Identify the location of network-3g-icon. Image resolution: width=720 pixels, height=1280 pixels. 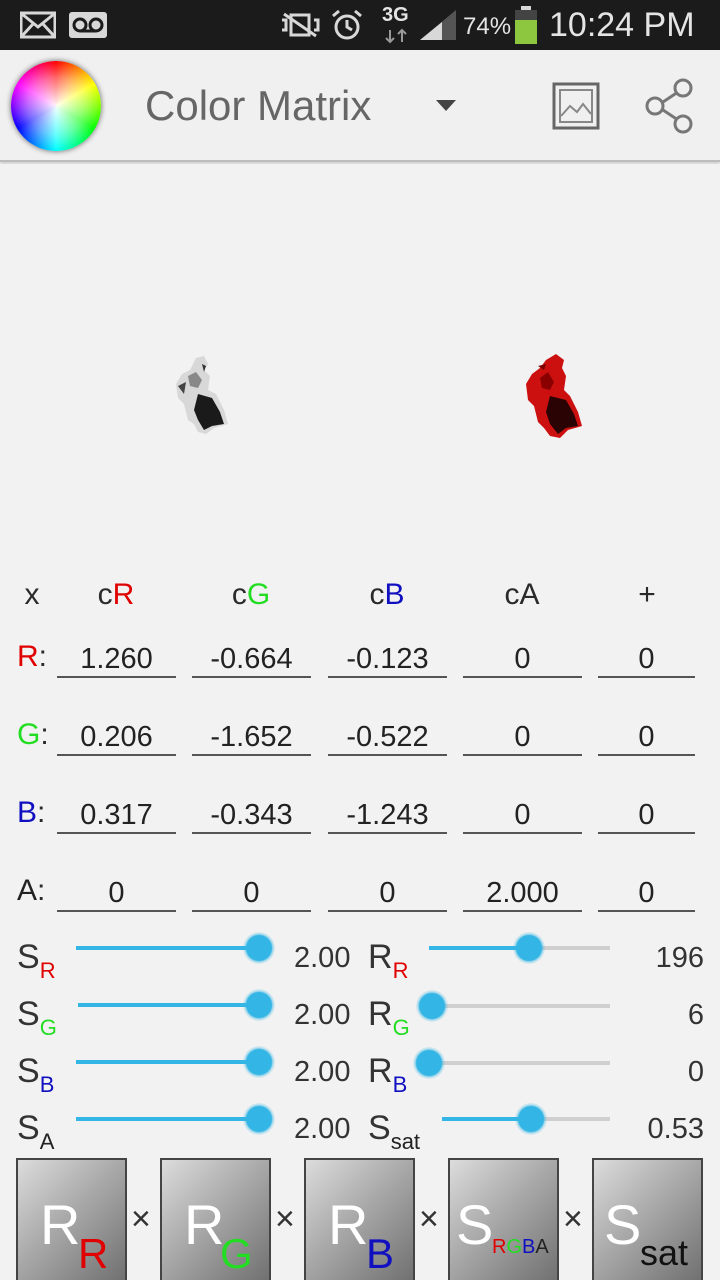
(396, 36).